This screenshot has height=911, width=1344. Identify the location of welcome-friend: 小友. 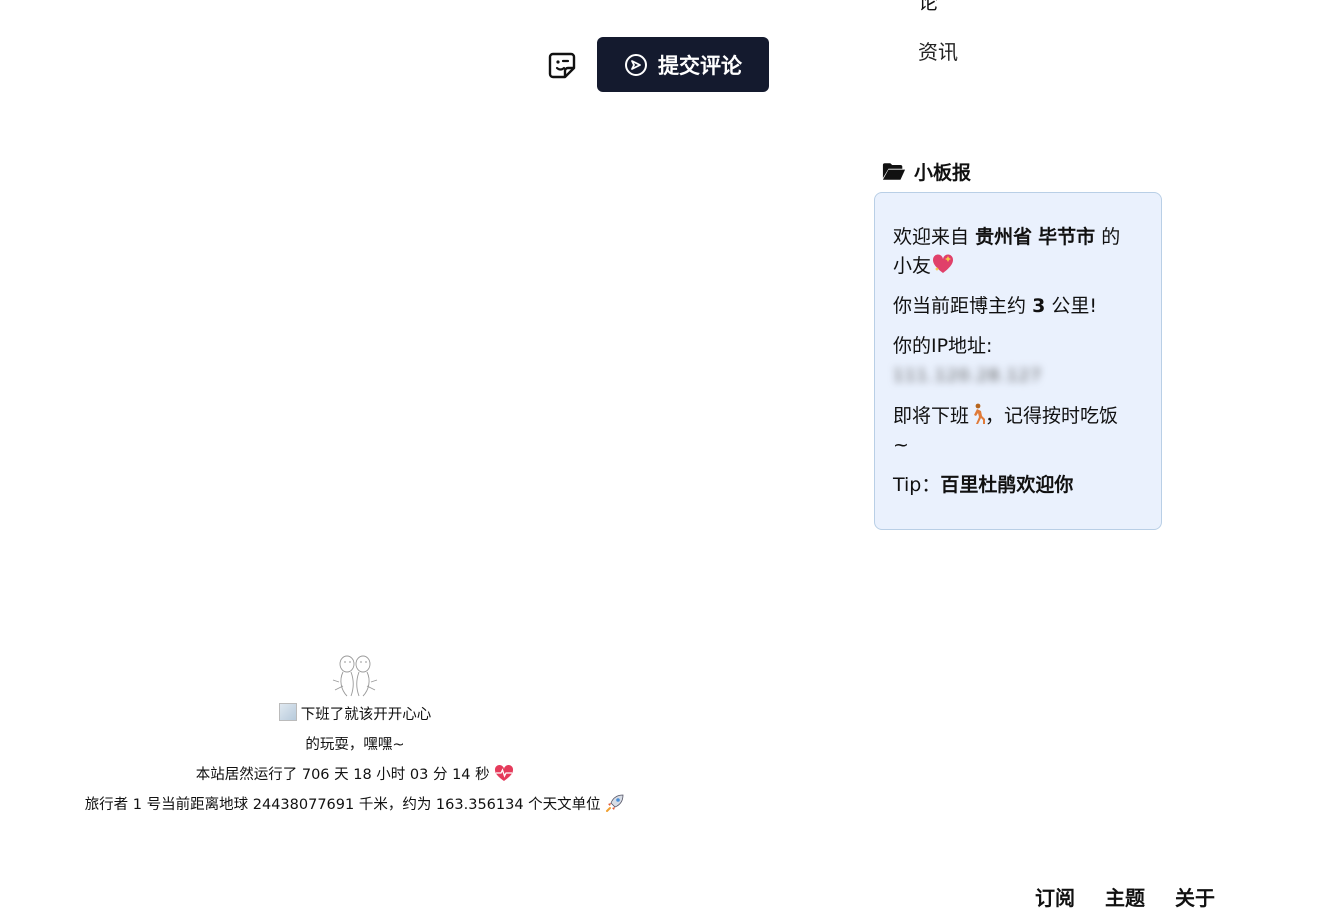
(912, 266).